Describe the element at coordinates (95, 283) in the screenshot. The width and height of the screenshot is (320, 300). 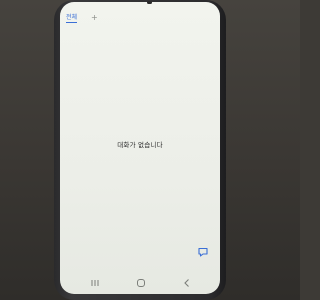
I see `recent-apps-icon` at that location.